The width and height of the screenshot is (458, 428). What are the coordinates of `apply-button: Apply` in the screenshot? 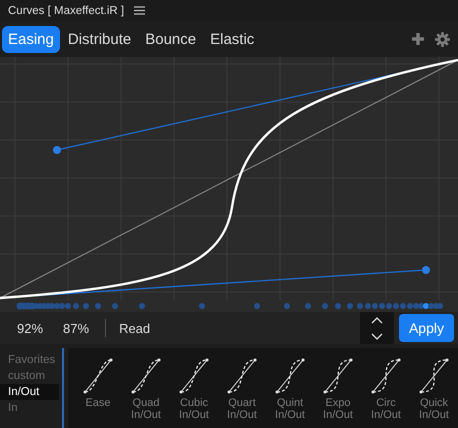 It's located at (426, 328).